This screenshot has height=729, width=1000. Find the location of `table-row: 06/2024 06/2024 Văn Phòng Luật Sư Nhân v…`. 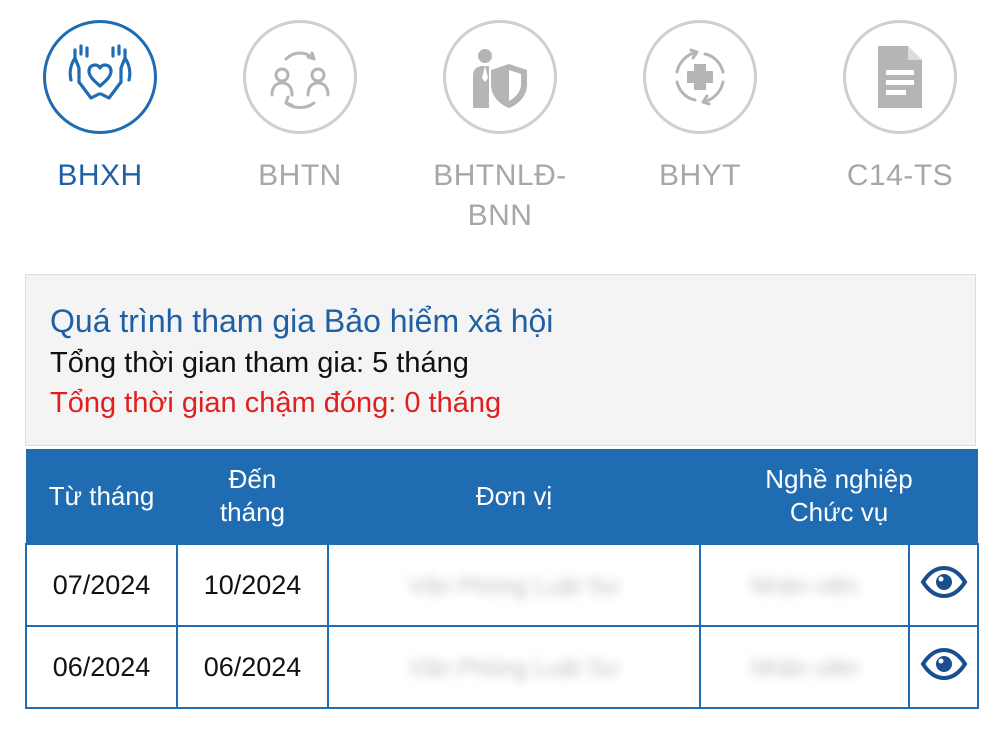

table-row: 06/2024 06/2024 Văn Phòng Luật Sư Nhân v… is located at coordinates (502, 667).